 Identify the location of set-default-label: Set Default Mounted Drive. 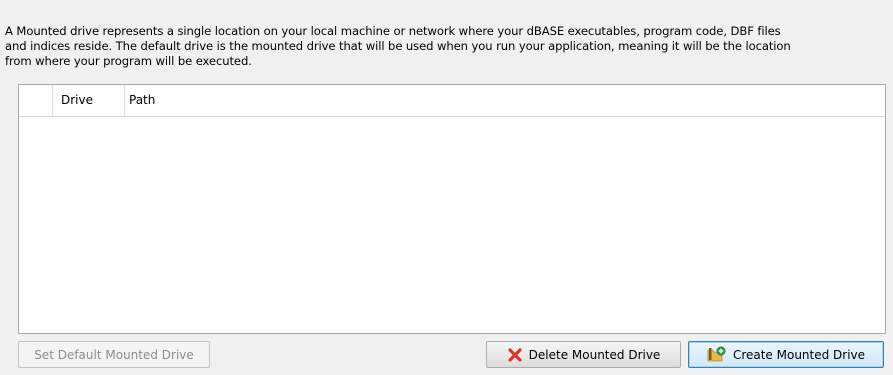
(114, 354).